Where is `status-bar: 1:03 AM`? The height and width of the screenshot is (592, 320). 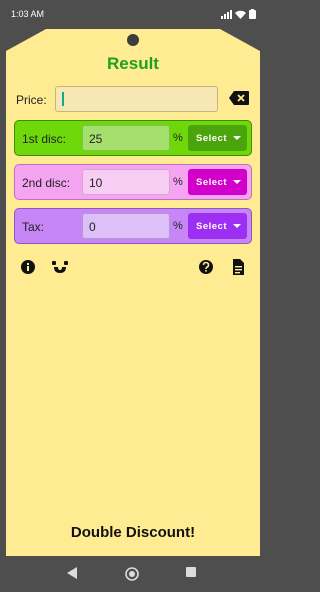 status-bar: 1:03 AM is located at coordinates (133, 14).